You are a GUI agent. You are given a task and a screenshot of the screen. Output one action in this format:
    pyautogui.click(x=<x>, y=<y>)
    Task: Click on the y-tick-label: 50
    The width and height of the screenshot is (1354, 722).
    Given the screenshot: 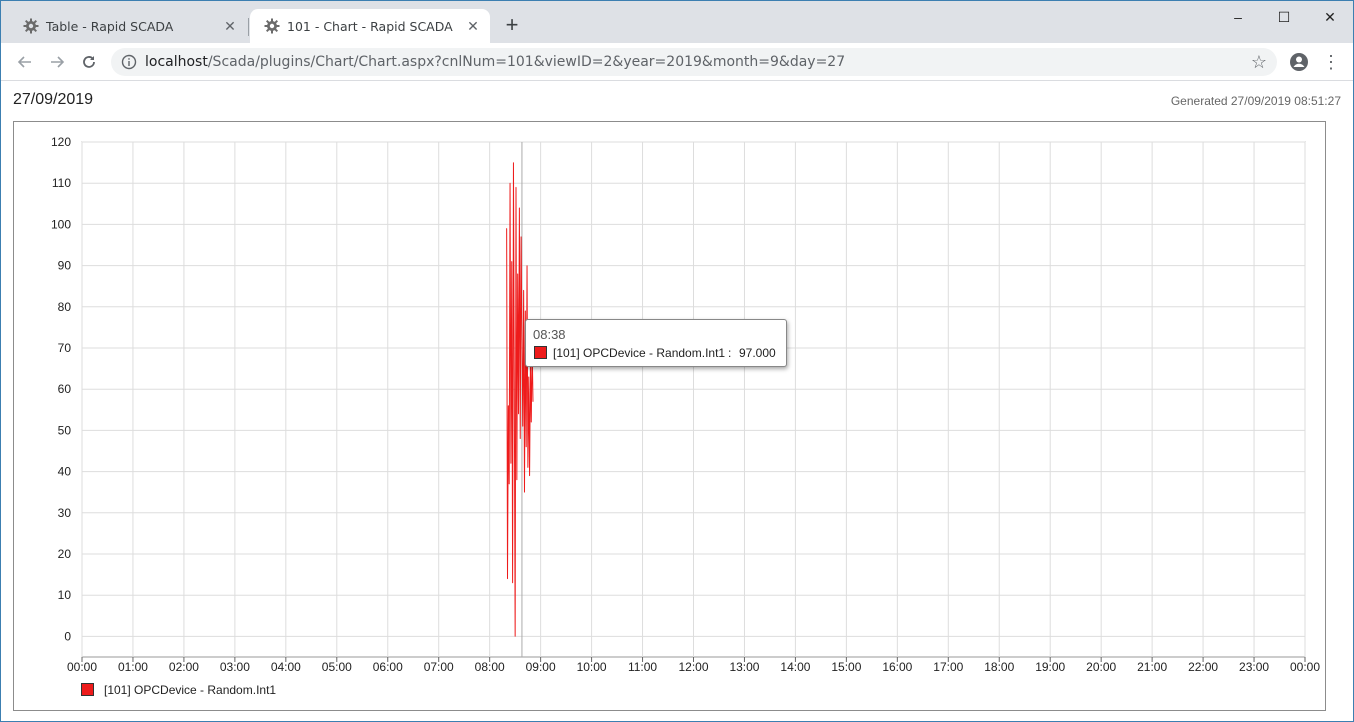 What is the action you would take?
    pyautogui.click(x=65, y=430)
    